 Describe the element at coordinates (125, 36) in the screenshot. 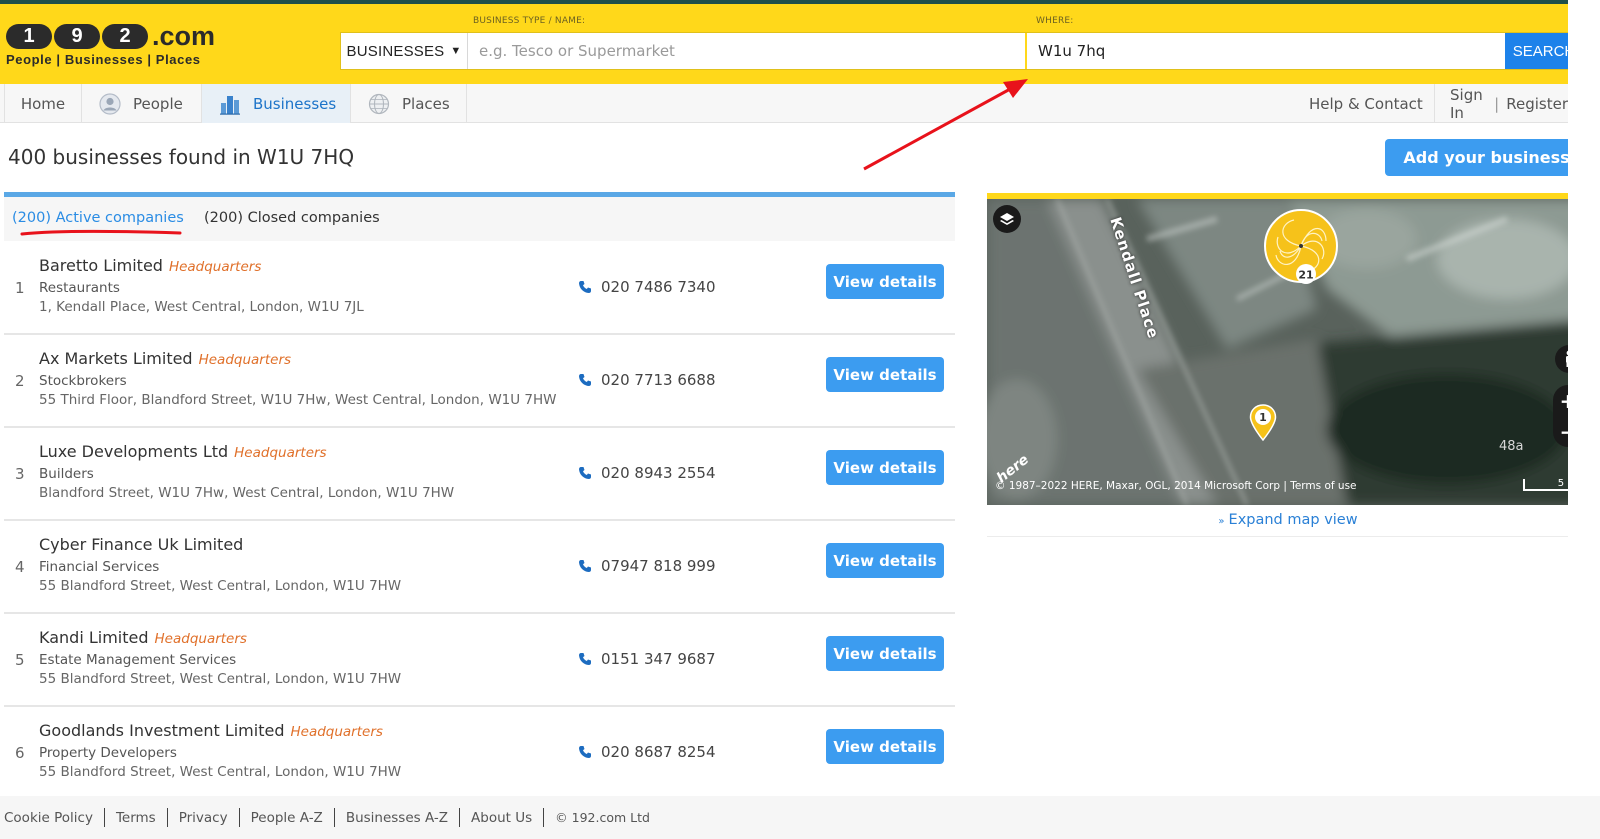

I see `logo-digit: 2` at that location.